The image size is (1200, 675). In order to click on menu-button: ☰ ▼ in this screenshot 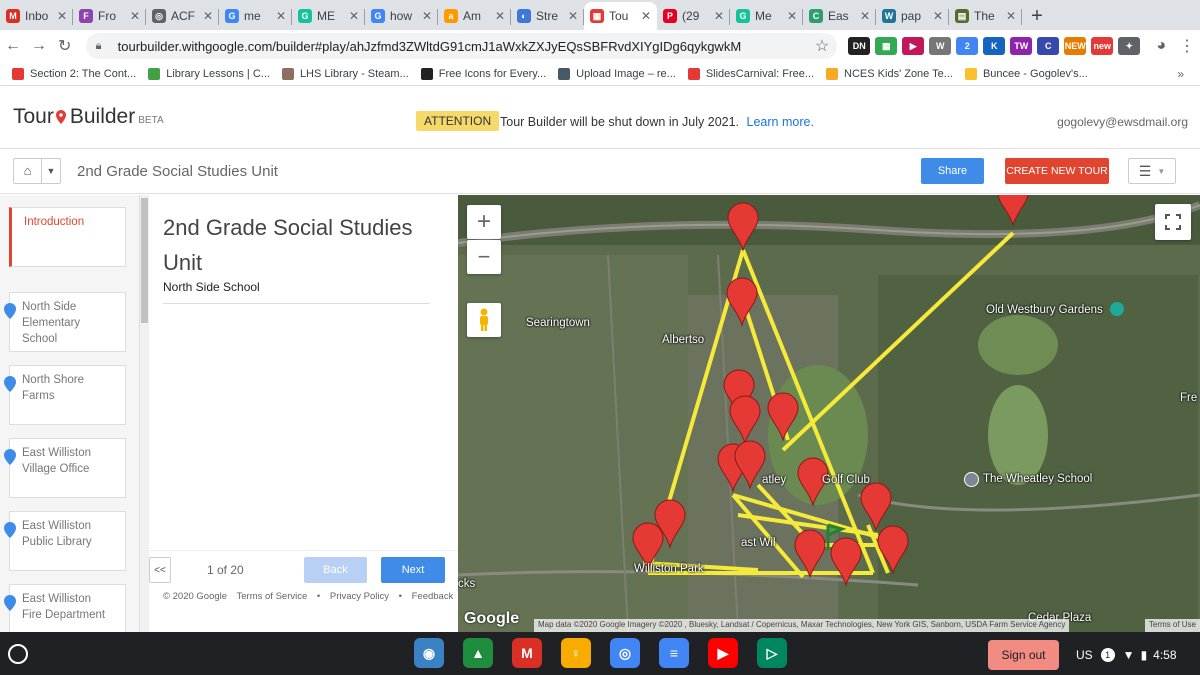, I will do `click(1152, 171)`.